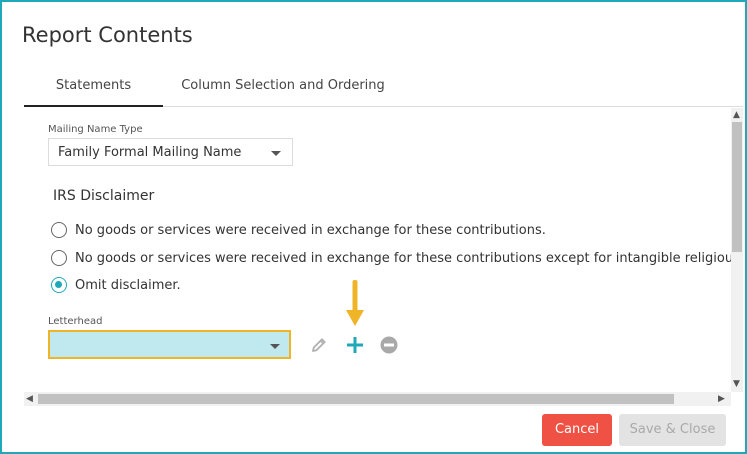  What do you see at coordinates (59, 285) in the screenshot?
I see `radio-button-checked` at bounding box center [59, 285].